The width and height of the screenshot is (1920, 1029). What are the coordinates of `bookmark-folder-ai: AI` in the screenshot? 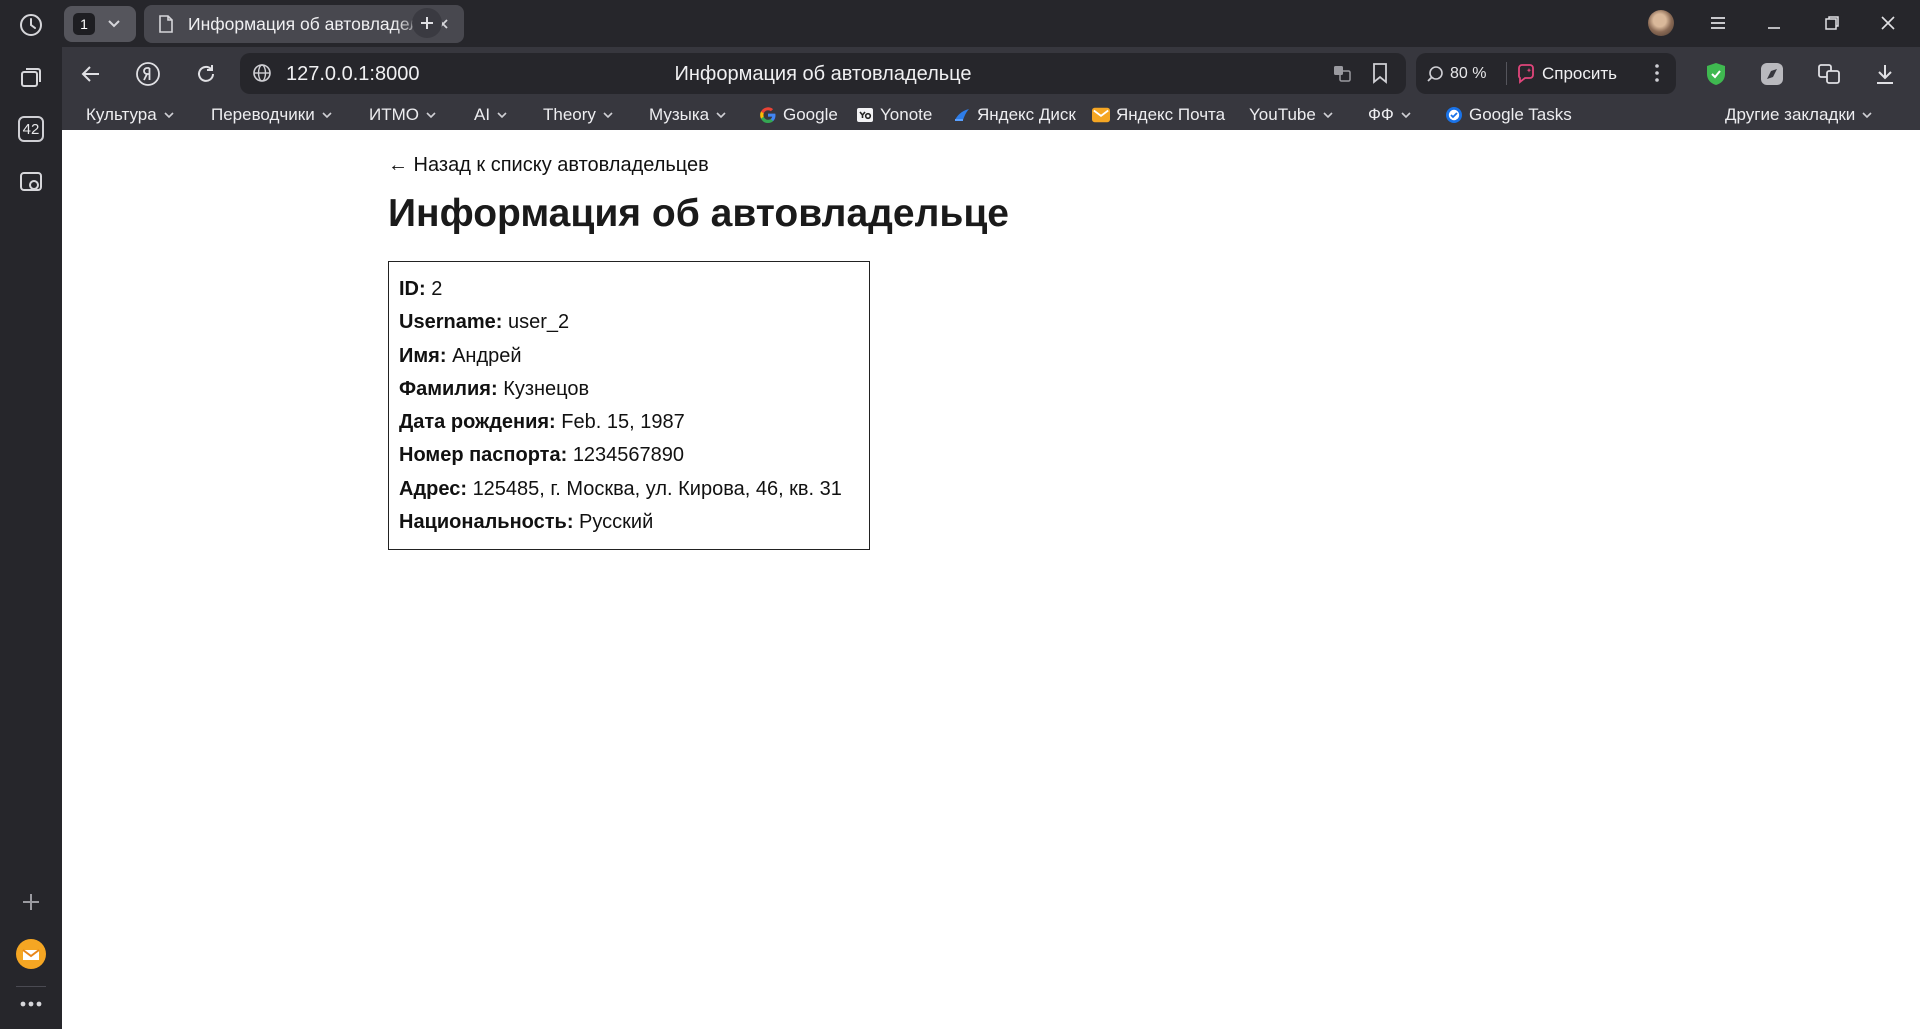 It's located at (491, 115).